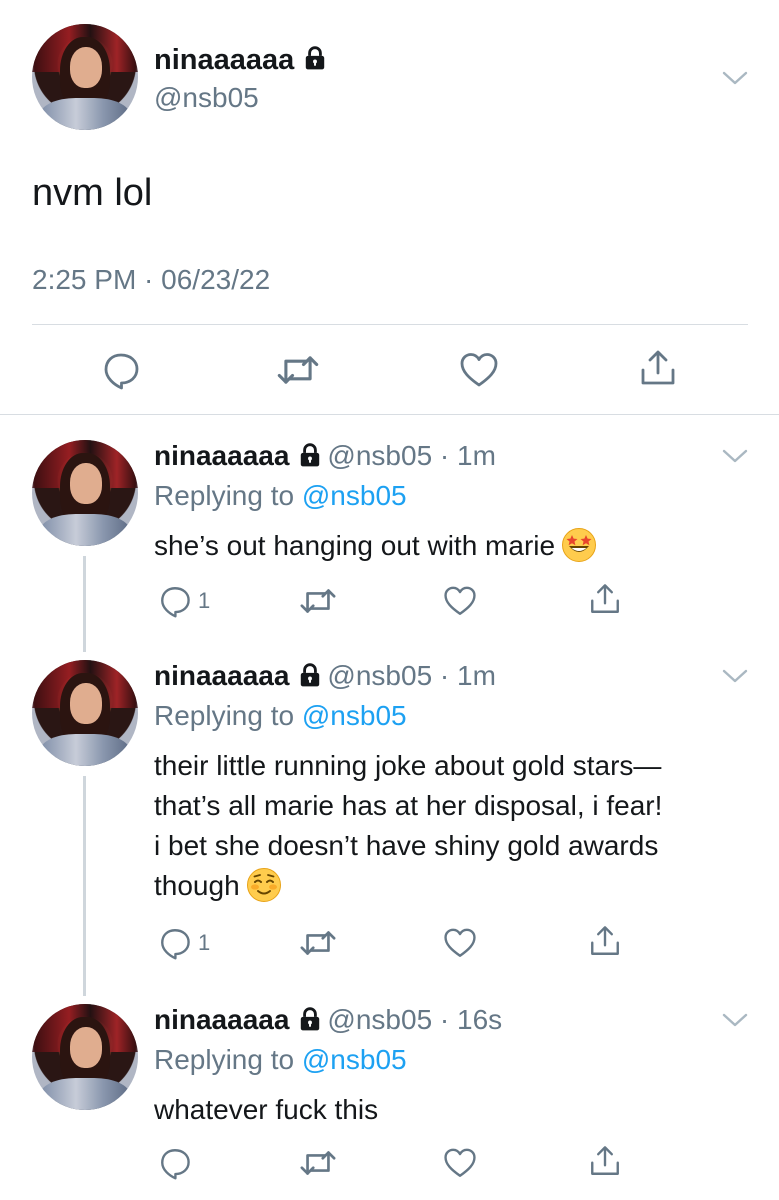 This screenshot has height=1200, width=779. I want to click on smiling-blush-emoji, so click(263, 884).